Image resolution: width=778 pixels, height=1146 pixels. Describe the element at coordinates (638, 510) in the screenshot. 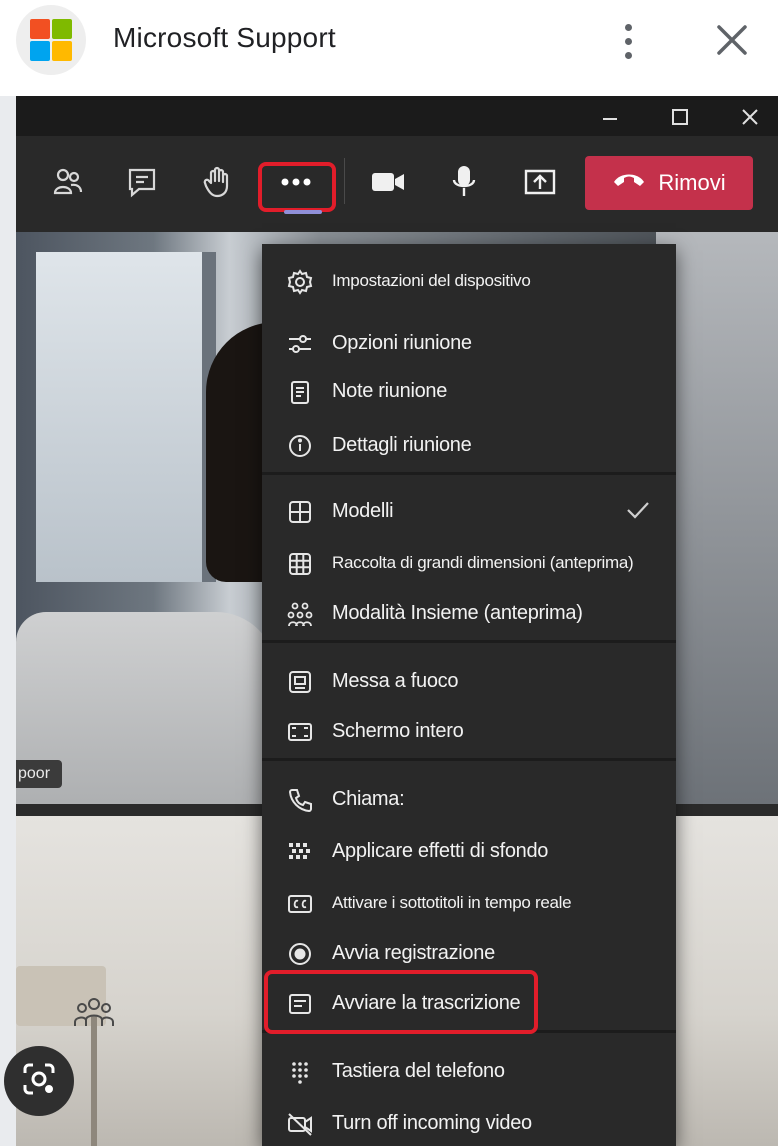

I see `checkmark-icon` at that location.